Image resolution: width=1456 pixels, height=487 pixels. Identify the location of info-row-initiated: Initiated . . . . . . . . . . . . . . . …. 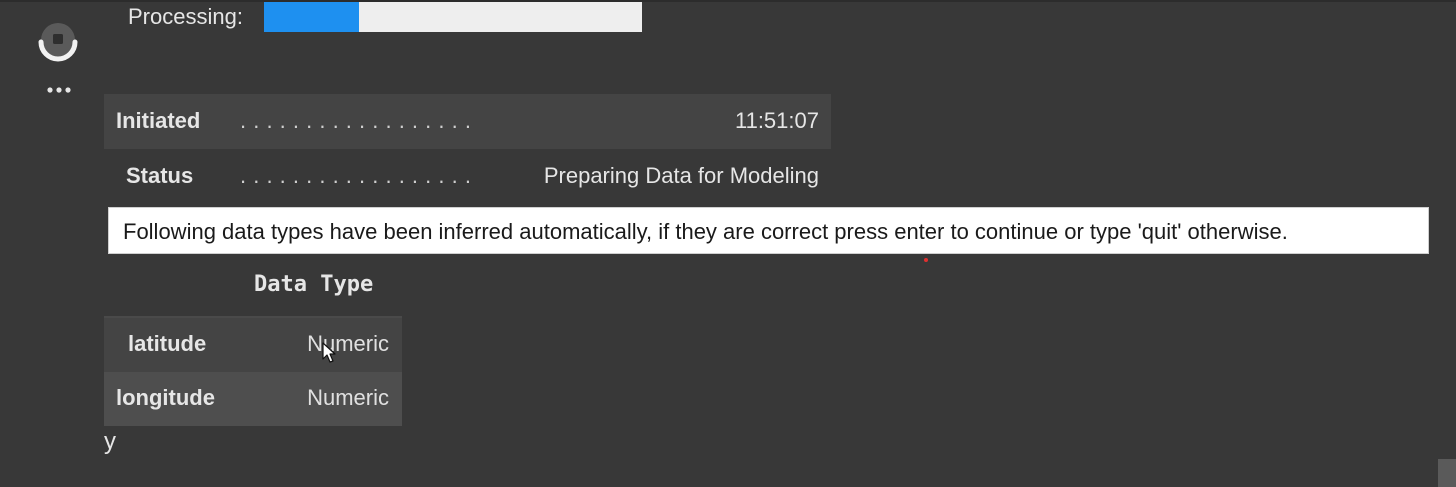
(467, 121).